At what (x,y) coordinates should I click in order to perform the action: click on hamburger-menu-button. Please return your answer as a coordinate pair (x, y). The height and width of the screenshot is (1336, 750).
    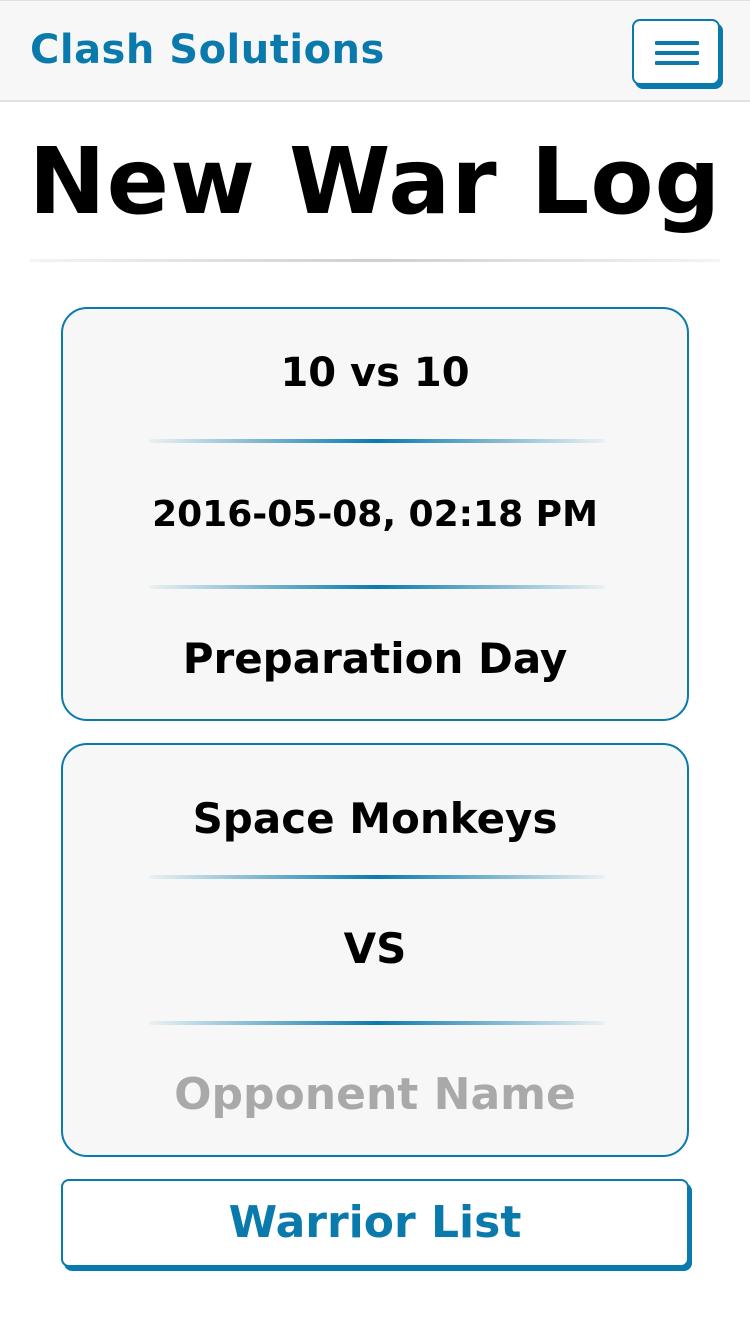
    Looking at the image, I should click on (676, 52).